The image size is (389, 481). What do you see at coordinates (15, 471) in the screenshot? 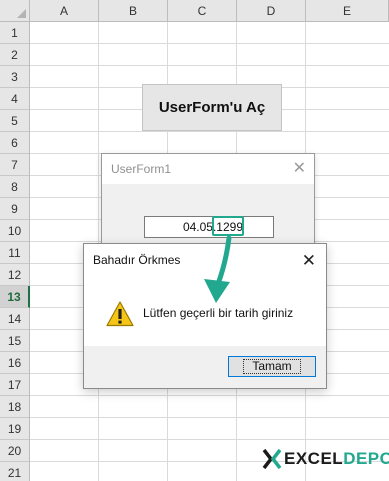
I see `row-header: 21` at bounding box center [15, 471].